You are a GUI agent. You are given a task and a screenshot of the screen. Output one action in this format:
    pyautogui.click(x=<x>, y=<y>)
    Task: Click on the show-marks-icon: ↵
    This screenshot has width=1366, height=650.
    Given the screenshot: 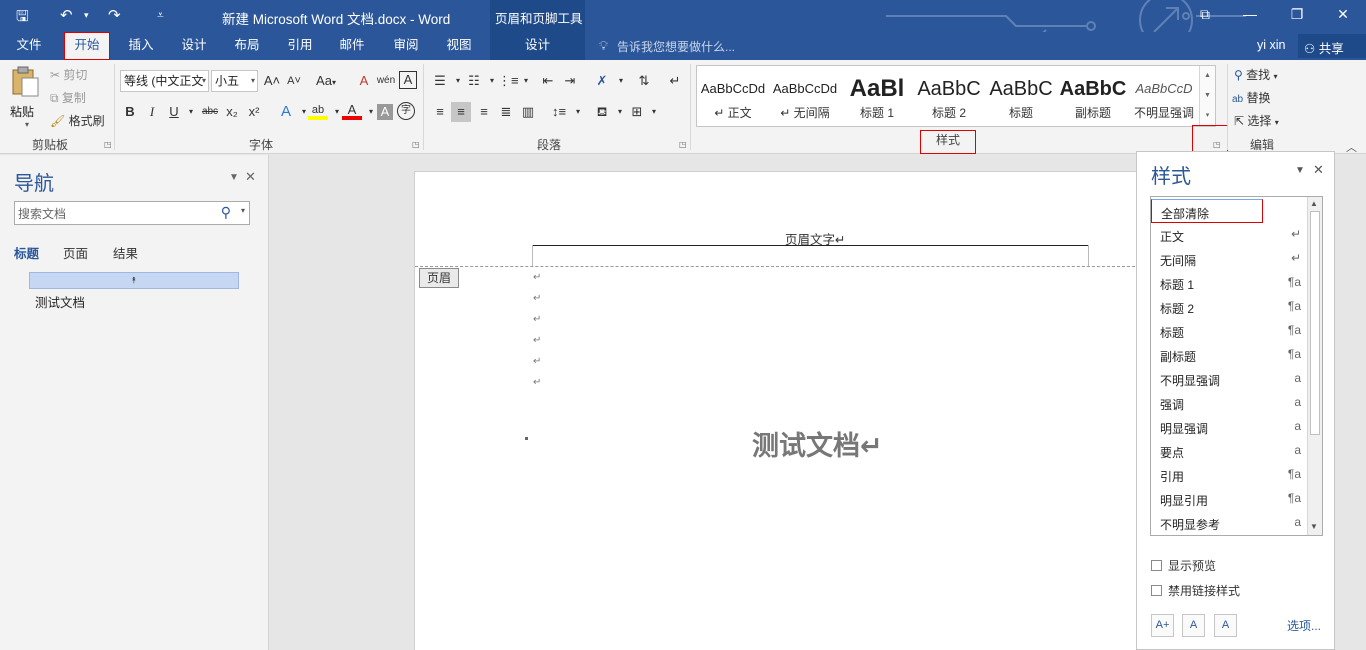 What is the action you would take?
    pyautogui.click(x=675, y=81)
    